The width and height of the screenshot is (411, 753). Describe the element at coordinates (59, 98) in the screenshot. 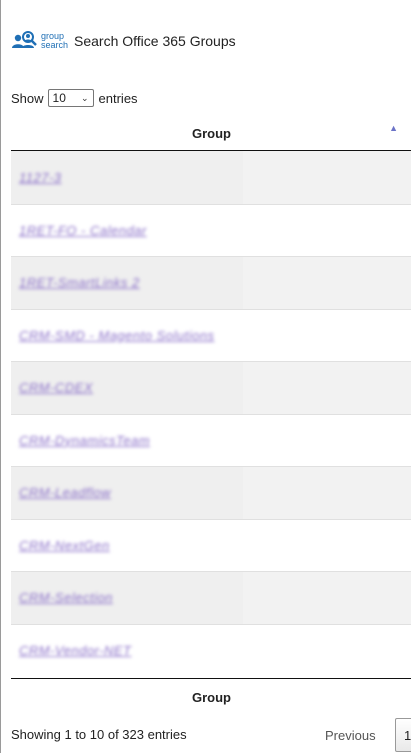

I see `entries-per-page-value: 10` at that location.